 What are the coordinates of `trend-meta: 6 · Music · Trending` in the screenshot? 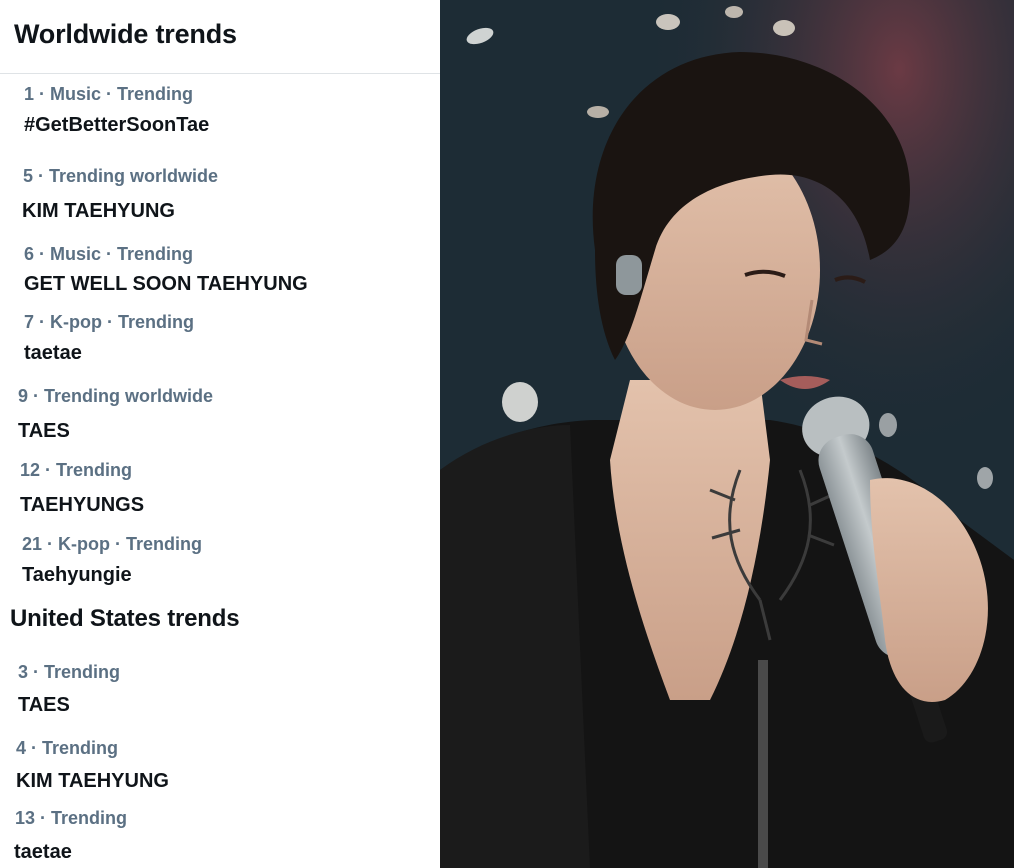 It's located at (109, 254).